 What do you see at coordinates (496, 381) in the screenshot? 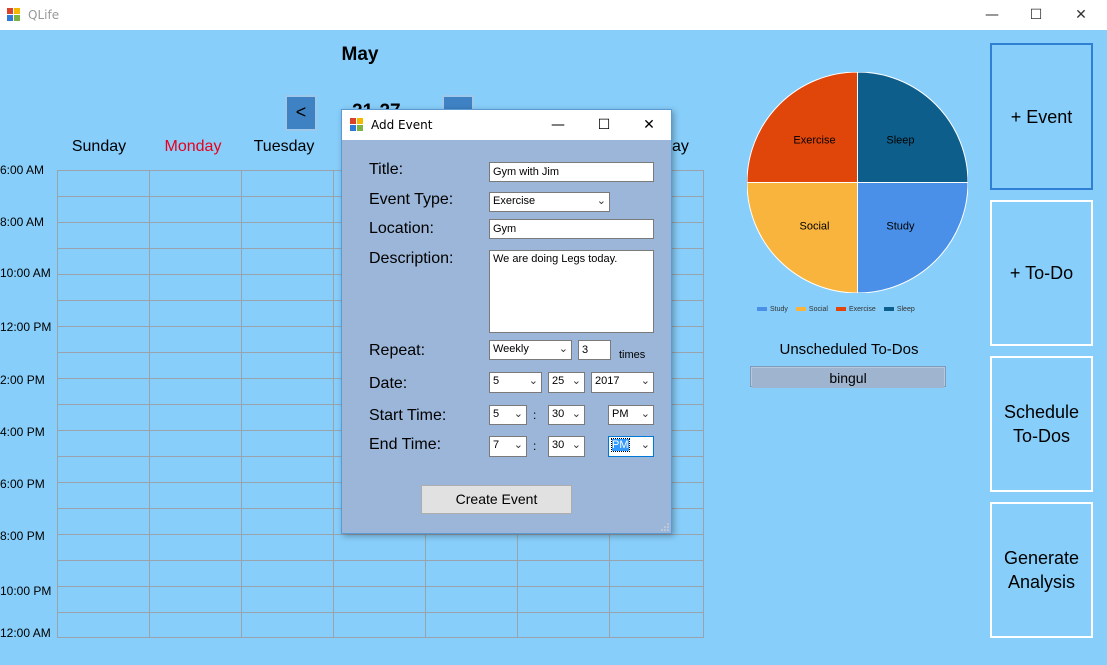
I see `date-month-value: 5` at bounding box center [496, 381].